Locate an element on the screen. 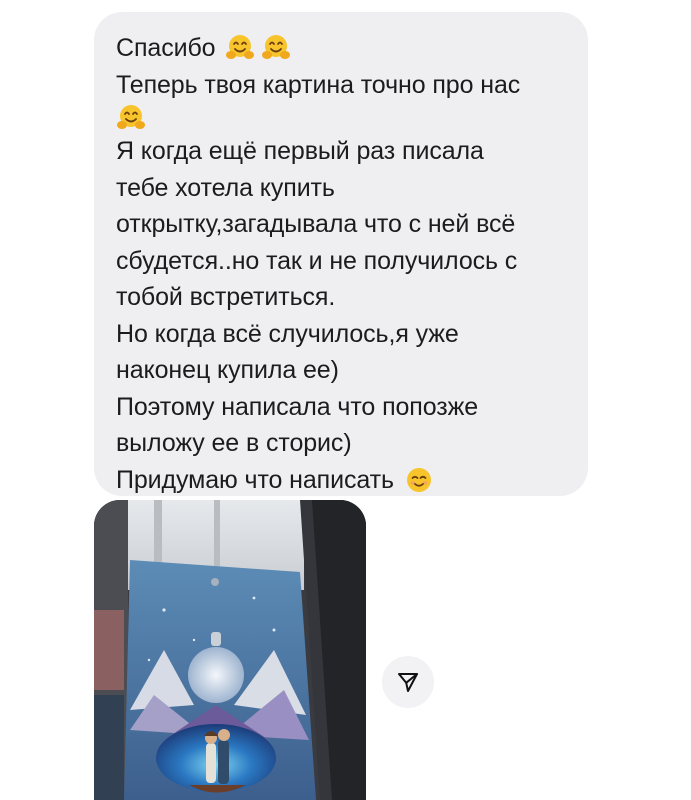 This screenshot has width=691, height=800. message-text: Спасибо is located at coordinates (166, 48).